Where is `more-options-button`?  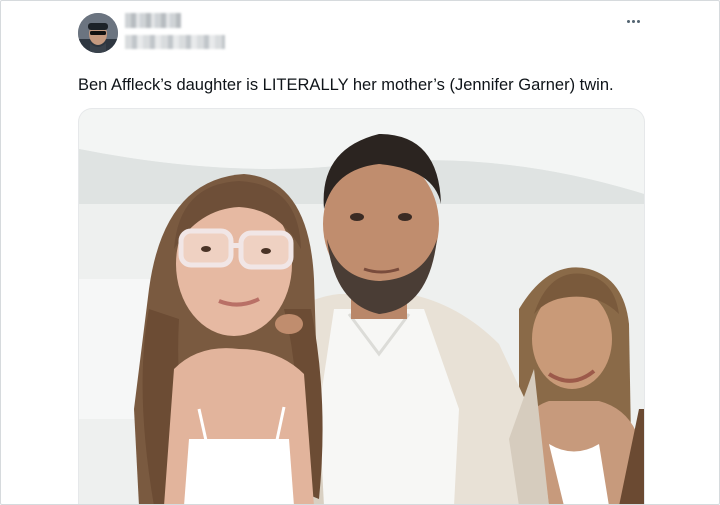 more-options-button is located at coordinates (633, 21).